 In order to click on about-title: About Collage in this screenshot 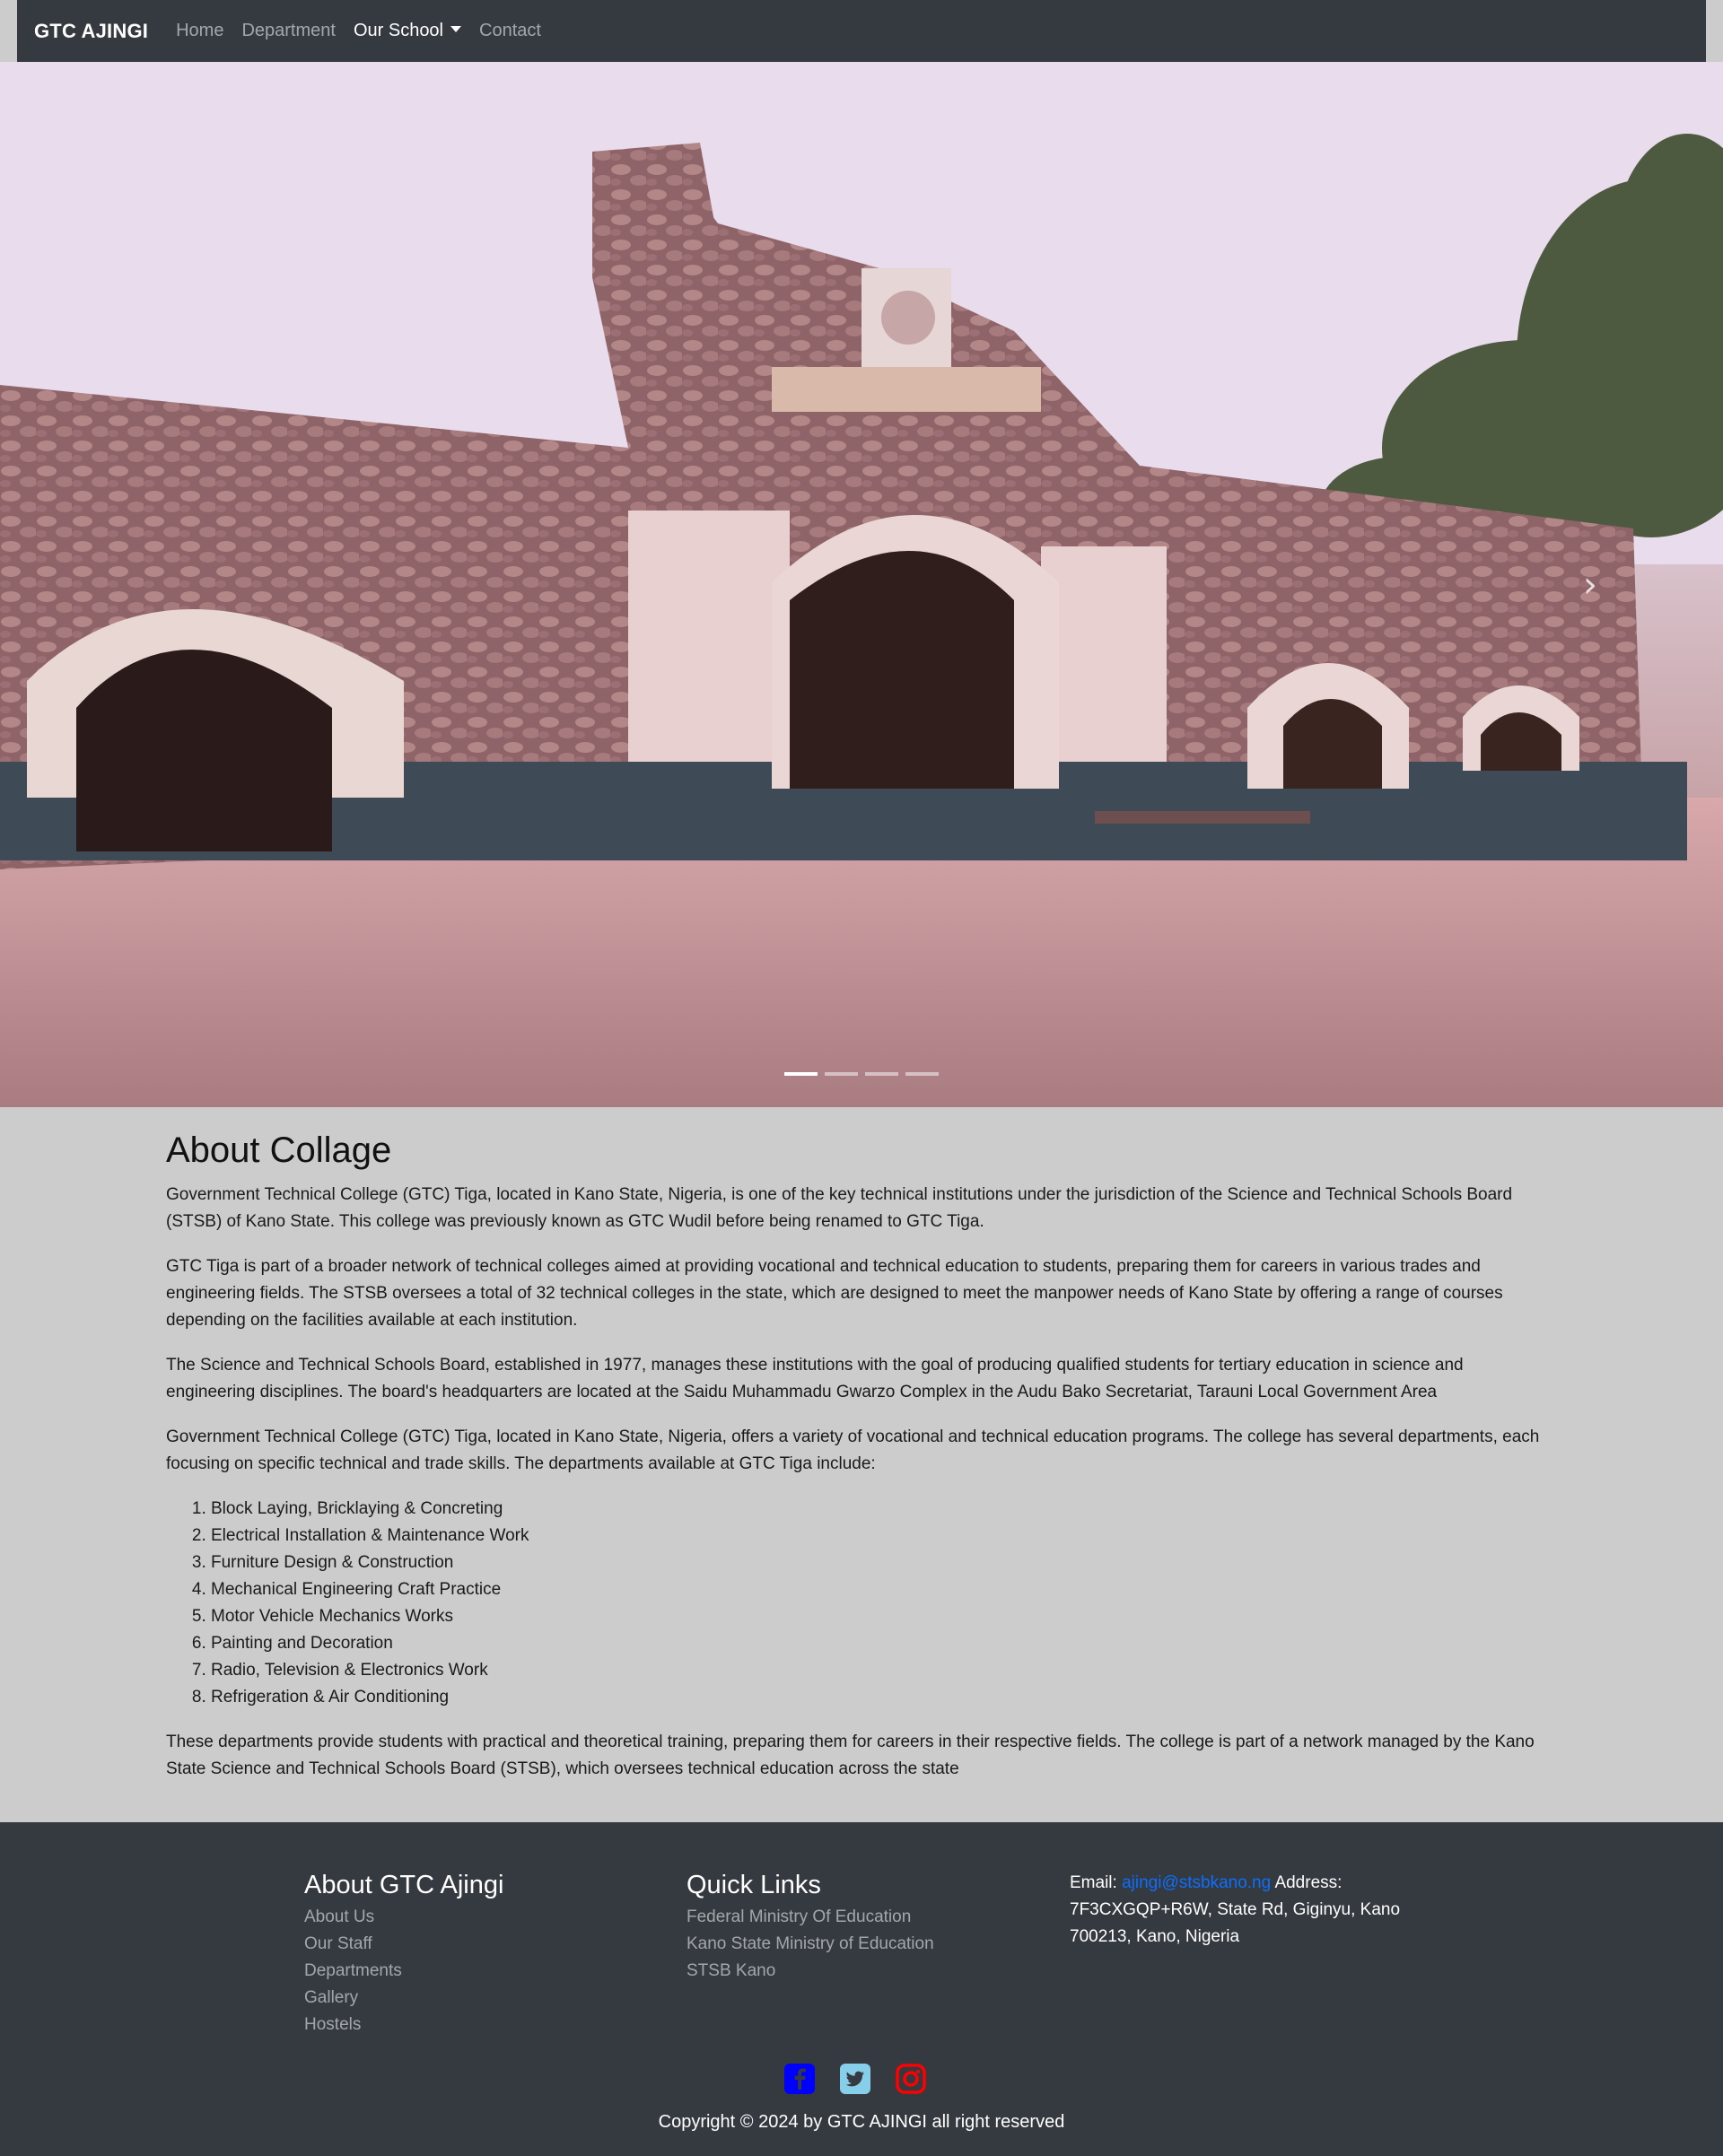, I will do `click(279, 1150)`.